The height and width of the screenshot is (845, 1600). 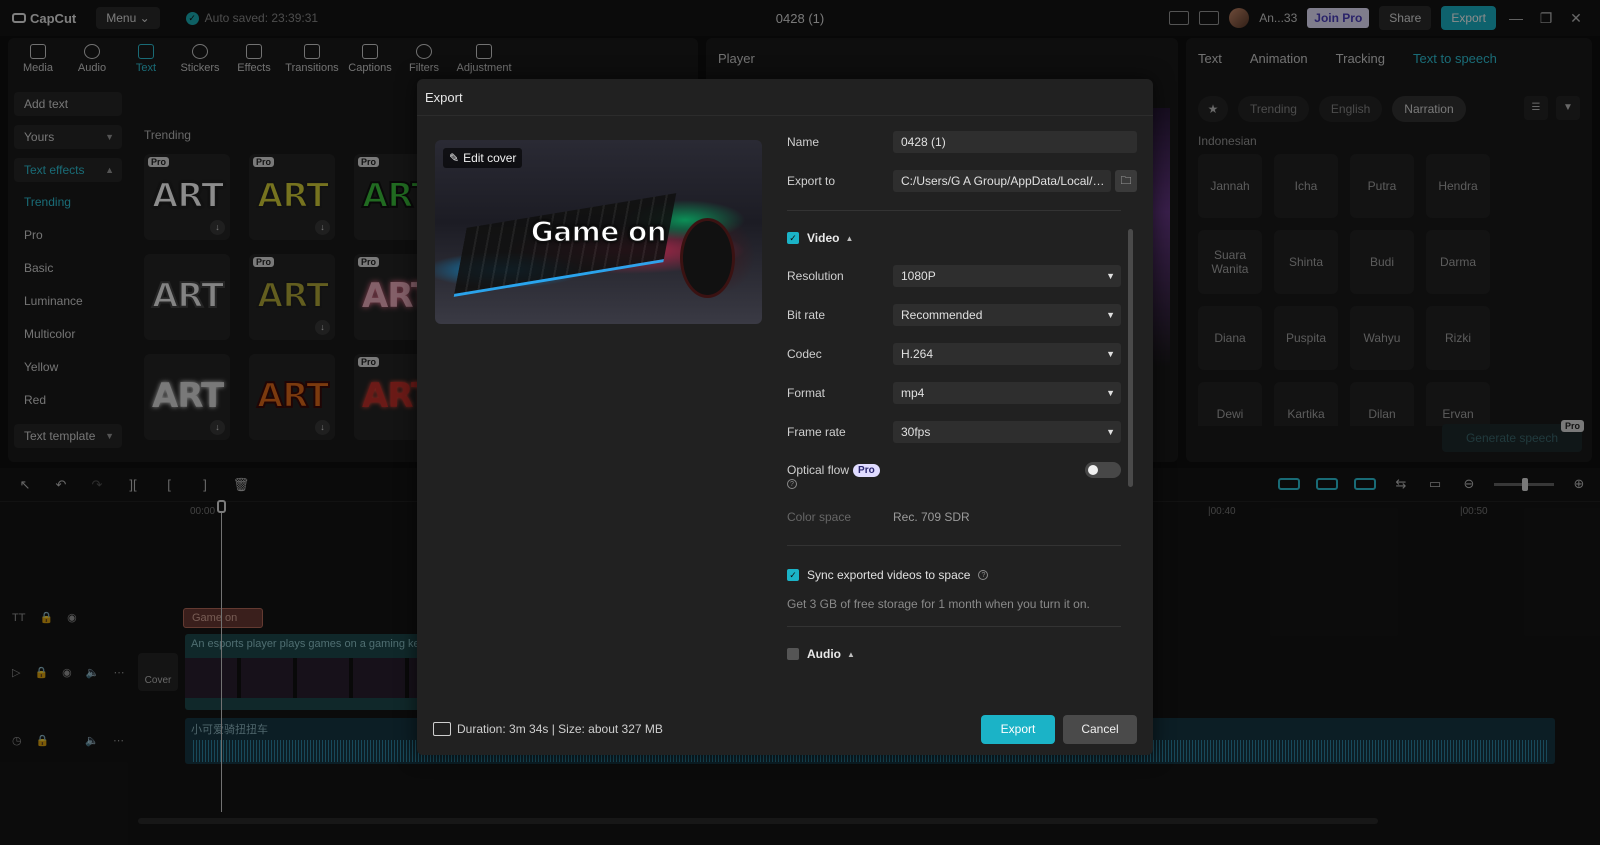 I want to click on cover-preview: Game on ✎ Edit cover, so click(x=598, y=232).